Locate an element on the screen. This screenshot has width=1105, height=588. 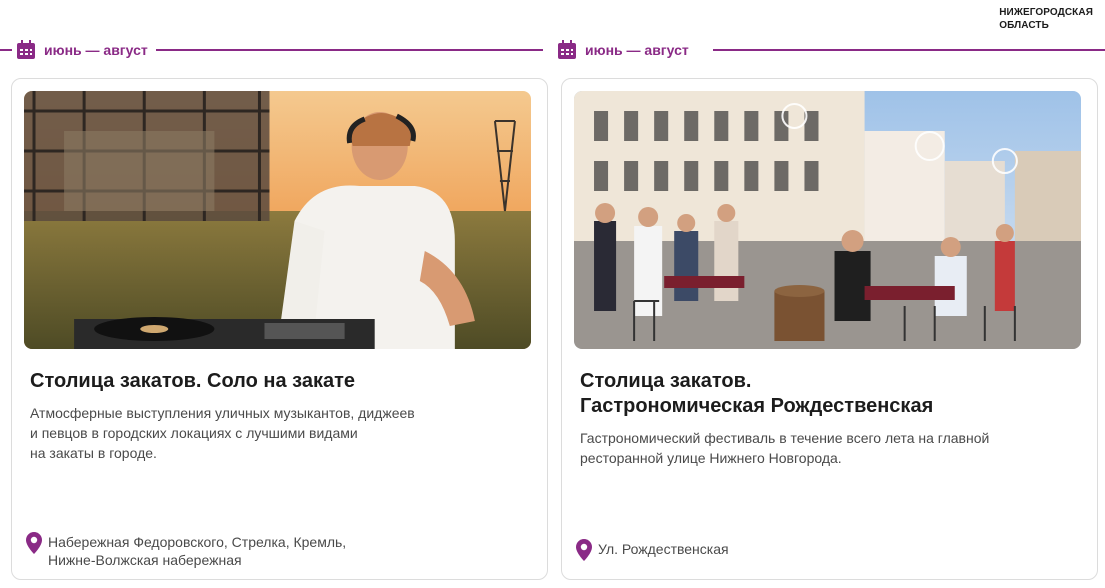
date-row-2: июнь — август is located at coordinates (831, 50).